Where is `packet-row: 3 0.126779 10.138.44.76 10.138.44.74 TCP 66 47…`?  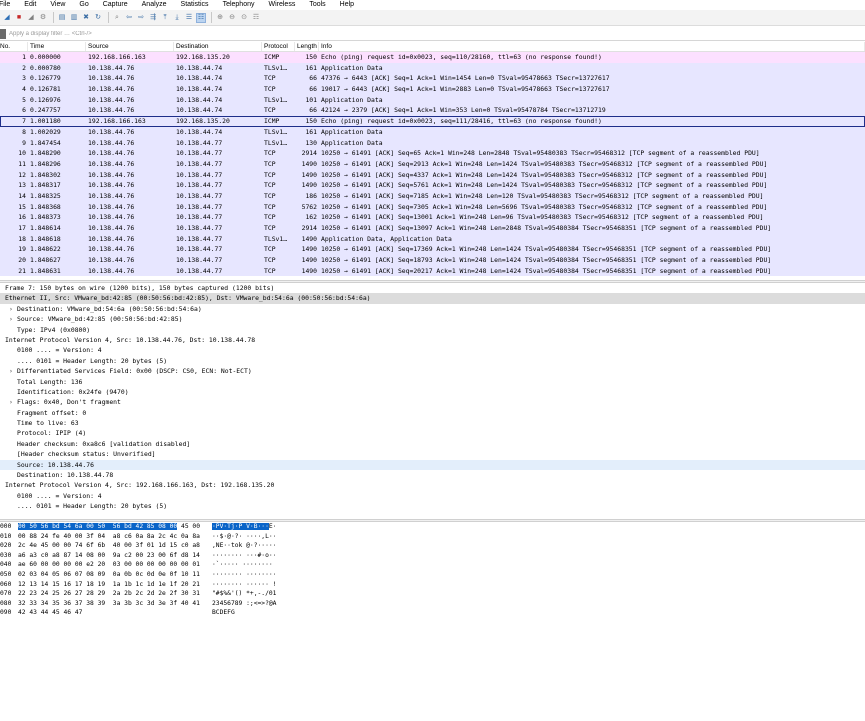 packet-row: 3 0.126779 10.138.44.76 10.138.44.74 TCP 66 47… is located at coordinates (432, 79).